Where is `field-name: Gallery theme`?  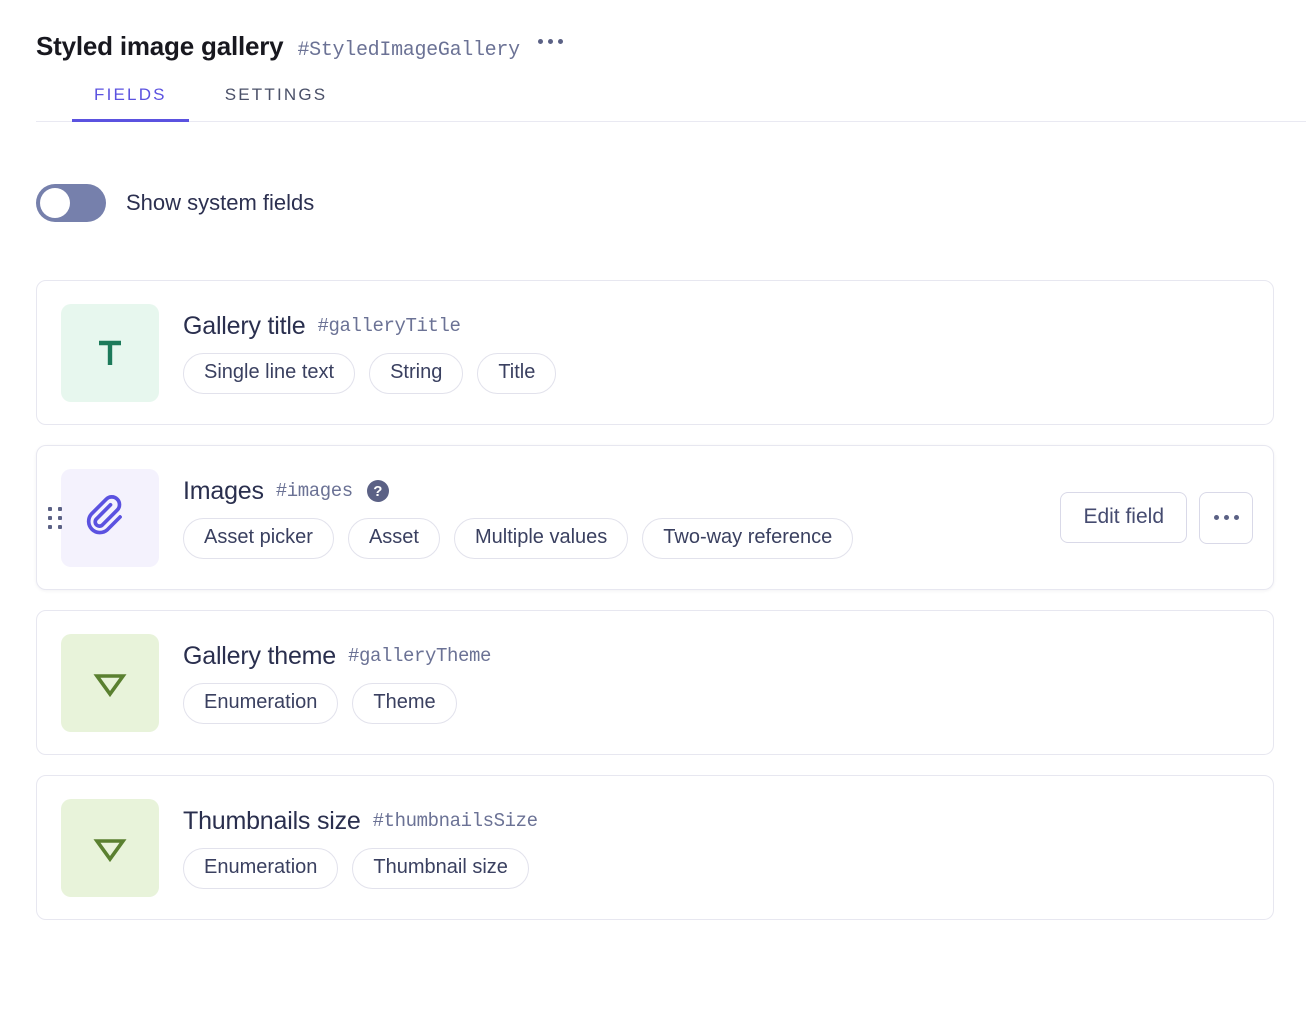 field-name: Gallery theme is located at coordinates (260, 655).